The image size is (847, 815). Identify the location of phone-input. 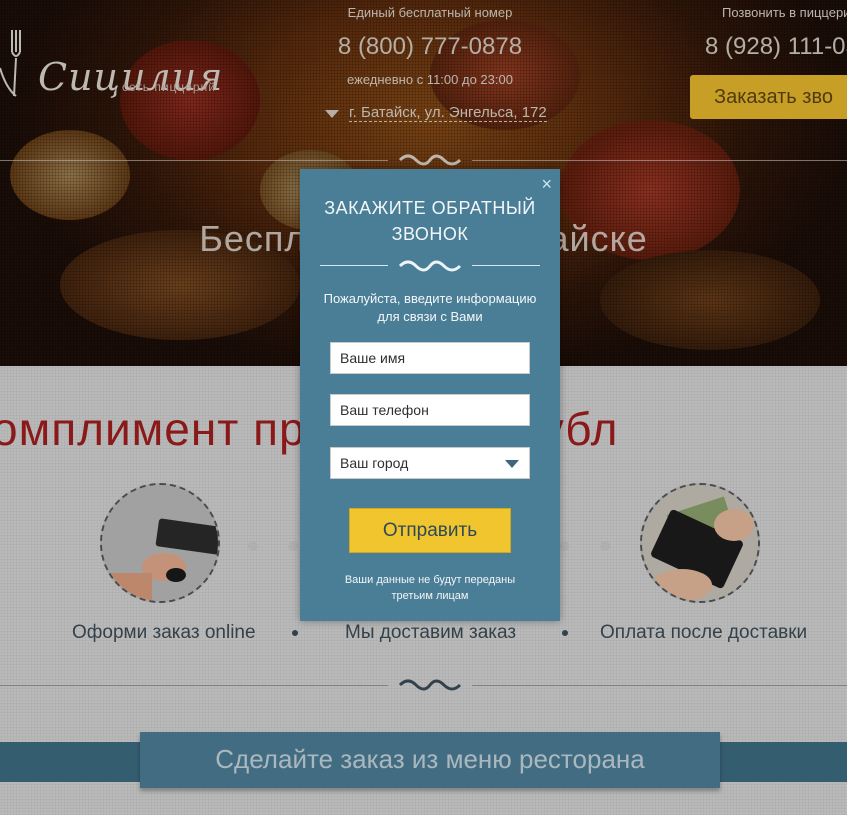
(430, 410).